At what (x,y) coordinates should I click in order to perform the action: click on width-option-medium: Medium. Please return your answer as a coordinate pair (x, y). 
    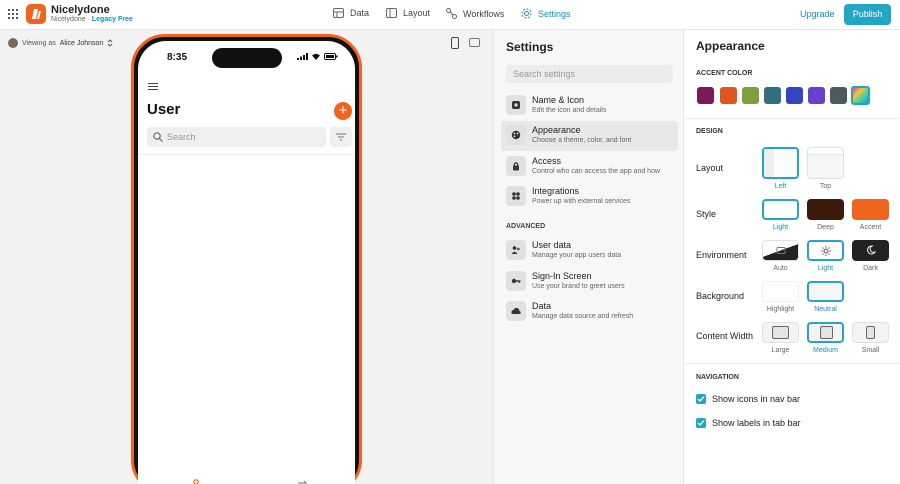
    Looking at the image, I should click on (825, 338).